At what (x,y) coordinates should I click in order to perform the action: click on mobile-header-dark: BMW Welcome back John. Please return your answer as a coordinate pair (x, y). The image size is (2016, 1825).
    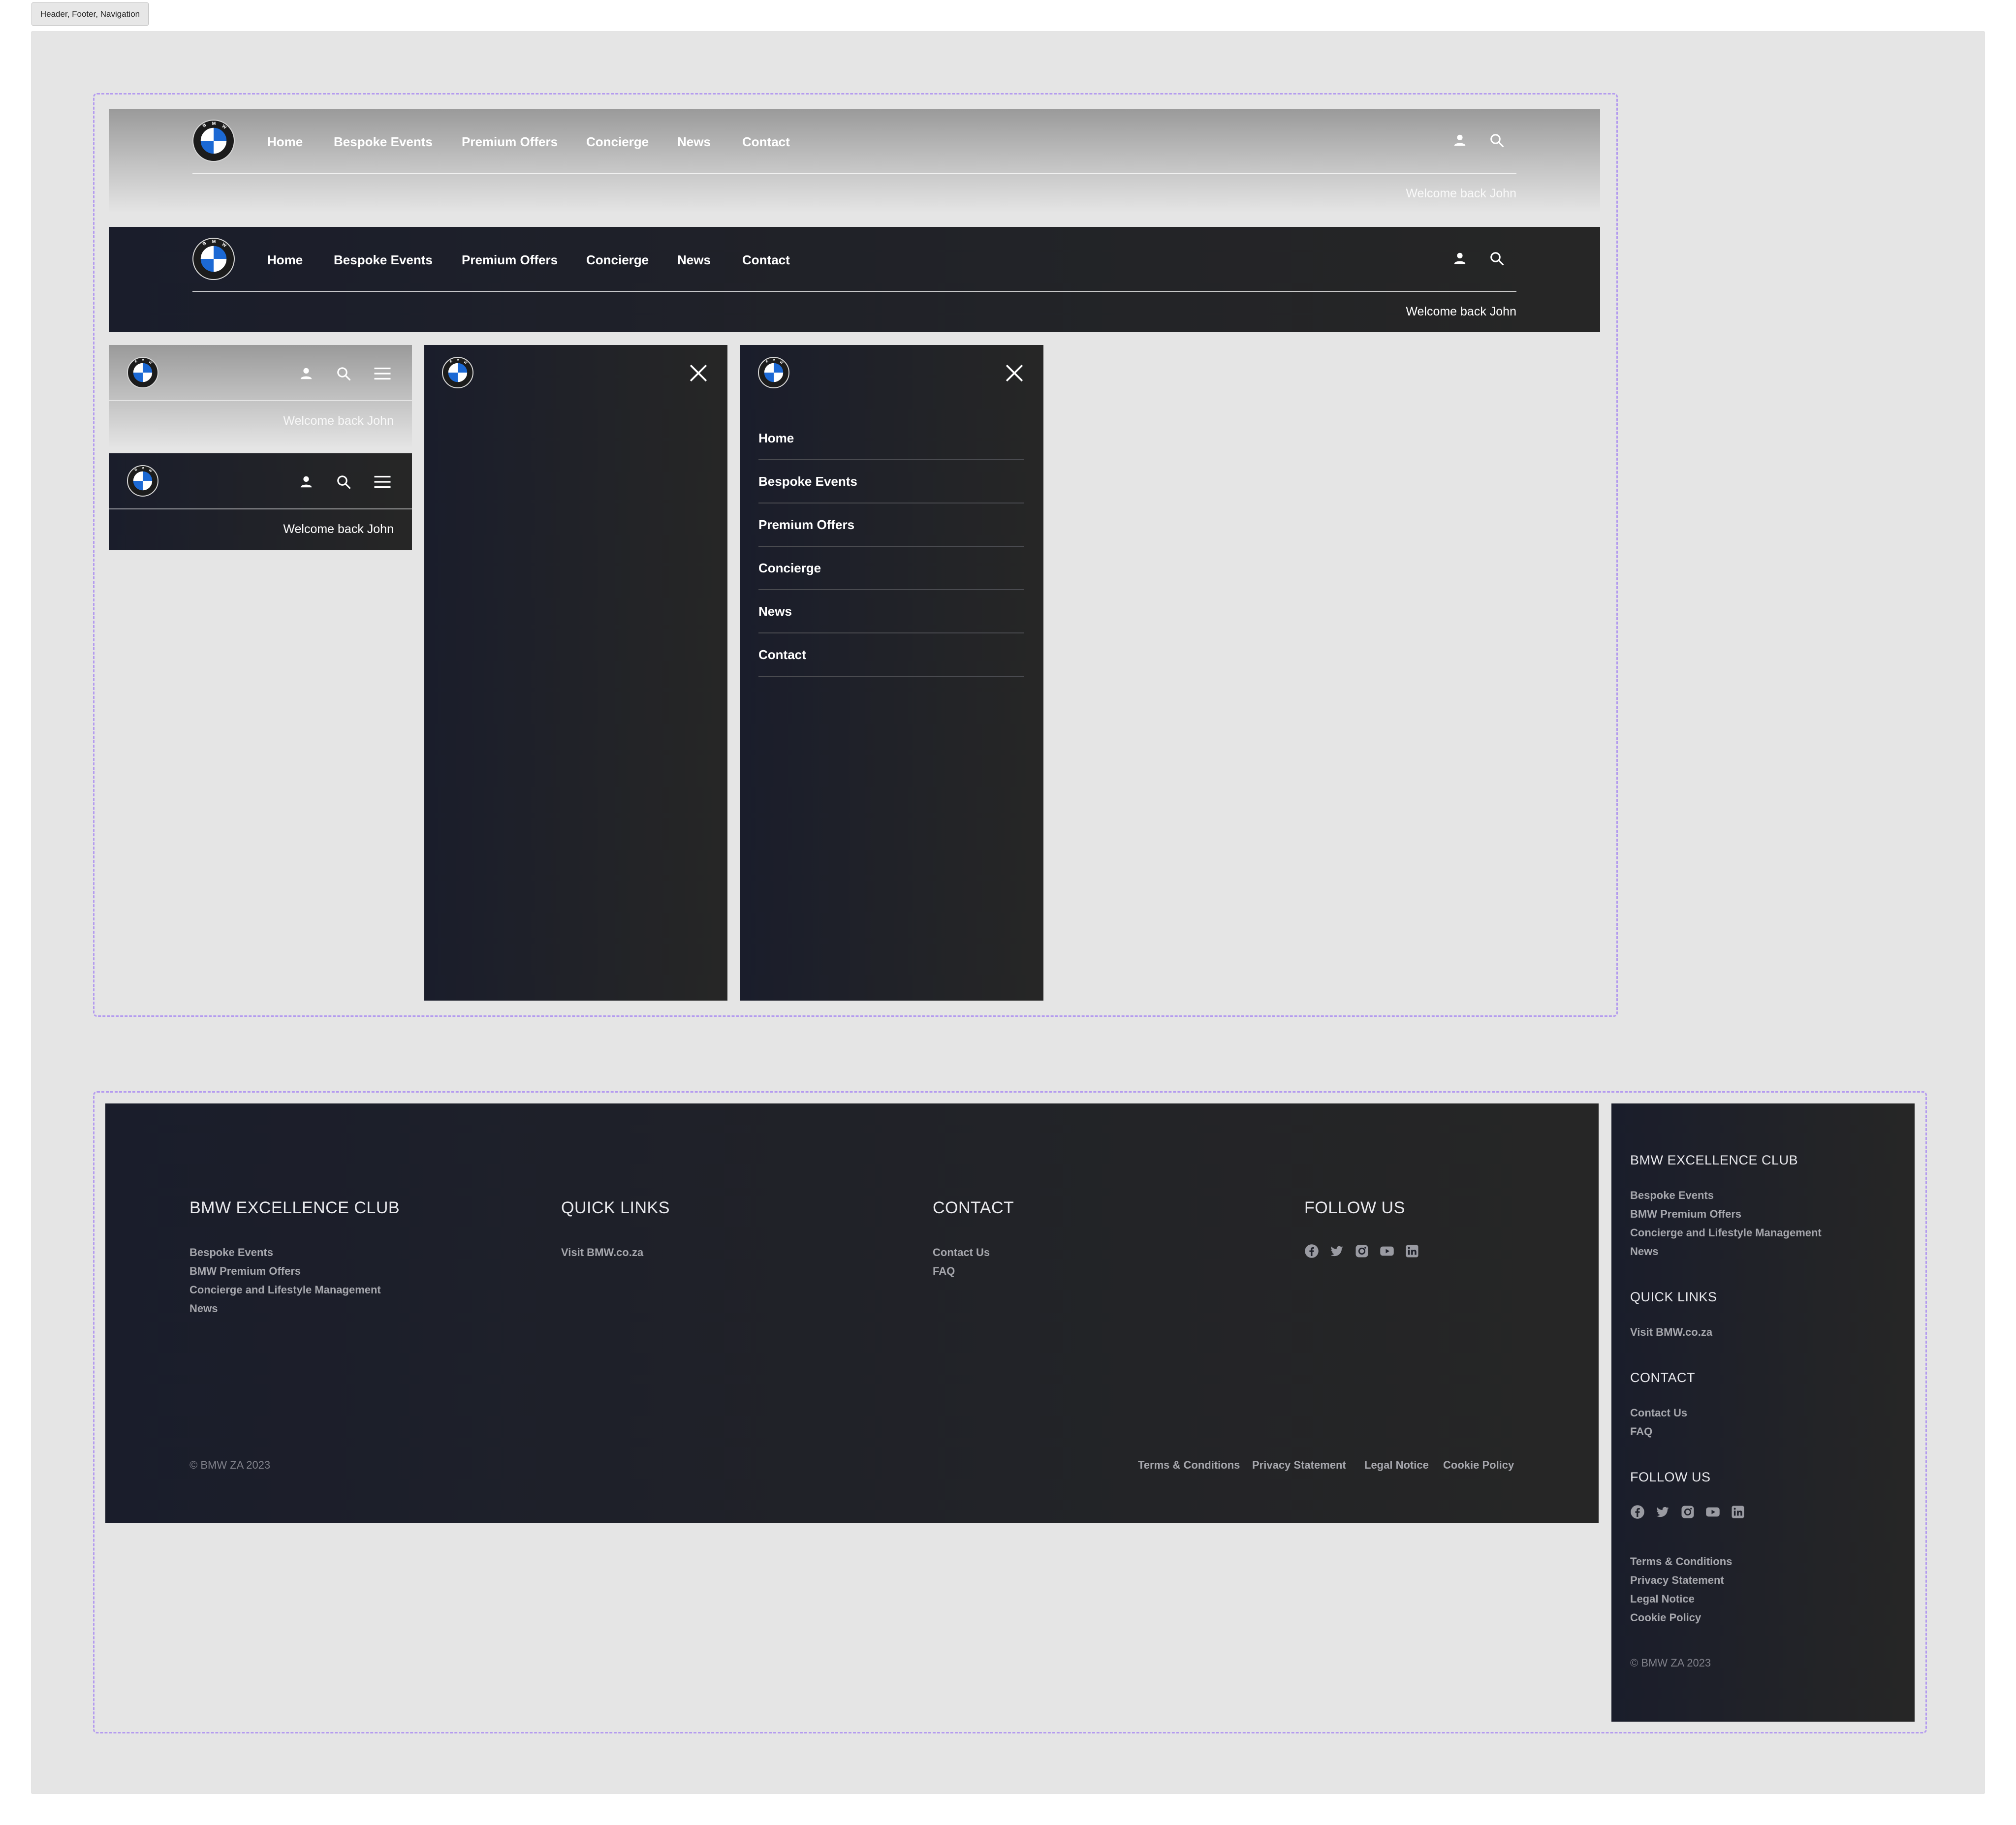
    Looking at the image, I should click on (260, 502).